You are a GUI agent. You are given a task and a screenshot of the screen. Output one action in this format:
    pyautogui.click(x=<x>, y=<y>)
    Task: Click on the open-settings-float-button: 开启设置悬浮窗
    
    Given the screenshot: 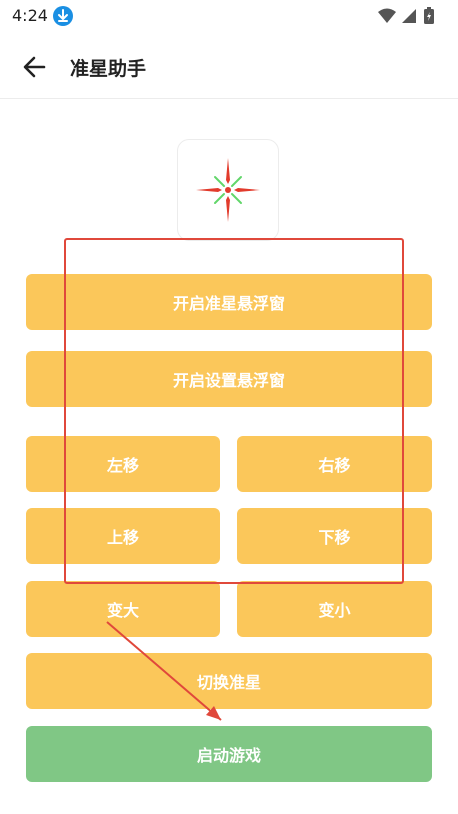 What is the action you would take?
    pyautogui.click(x=229, y=379)
    